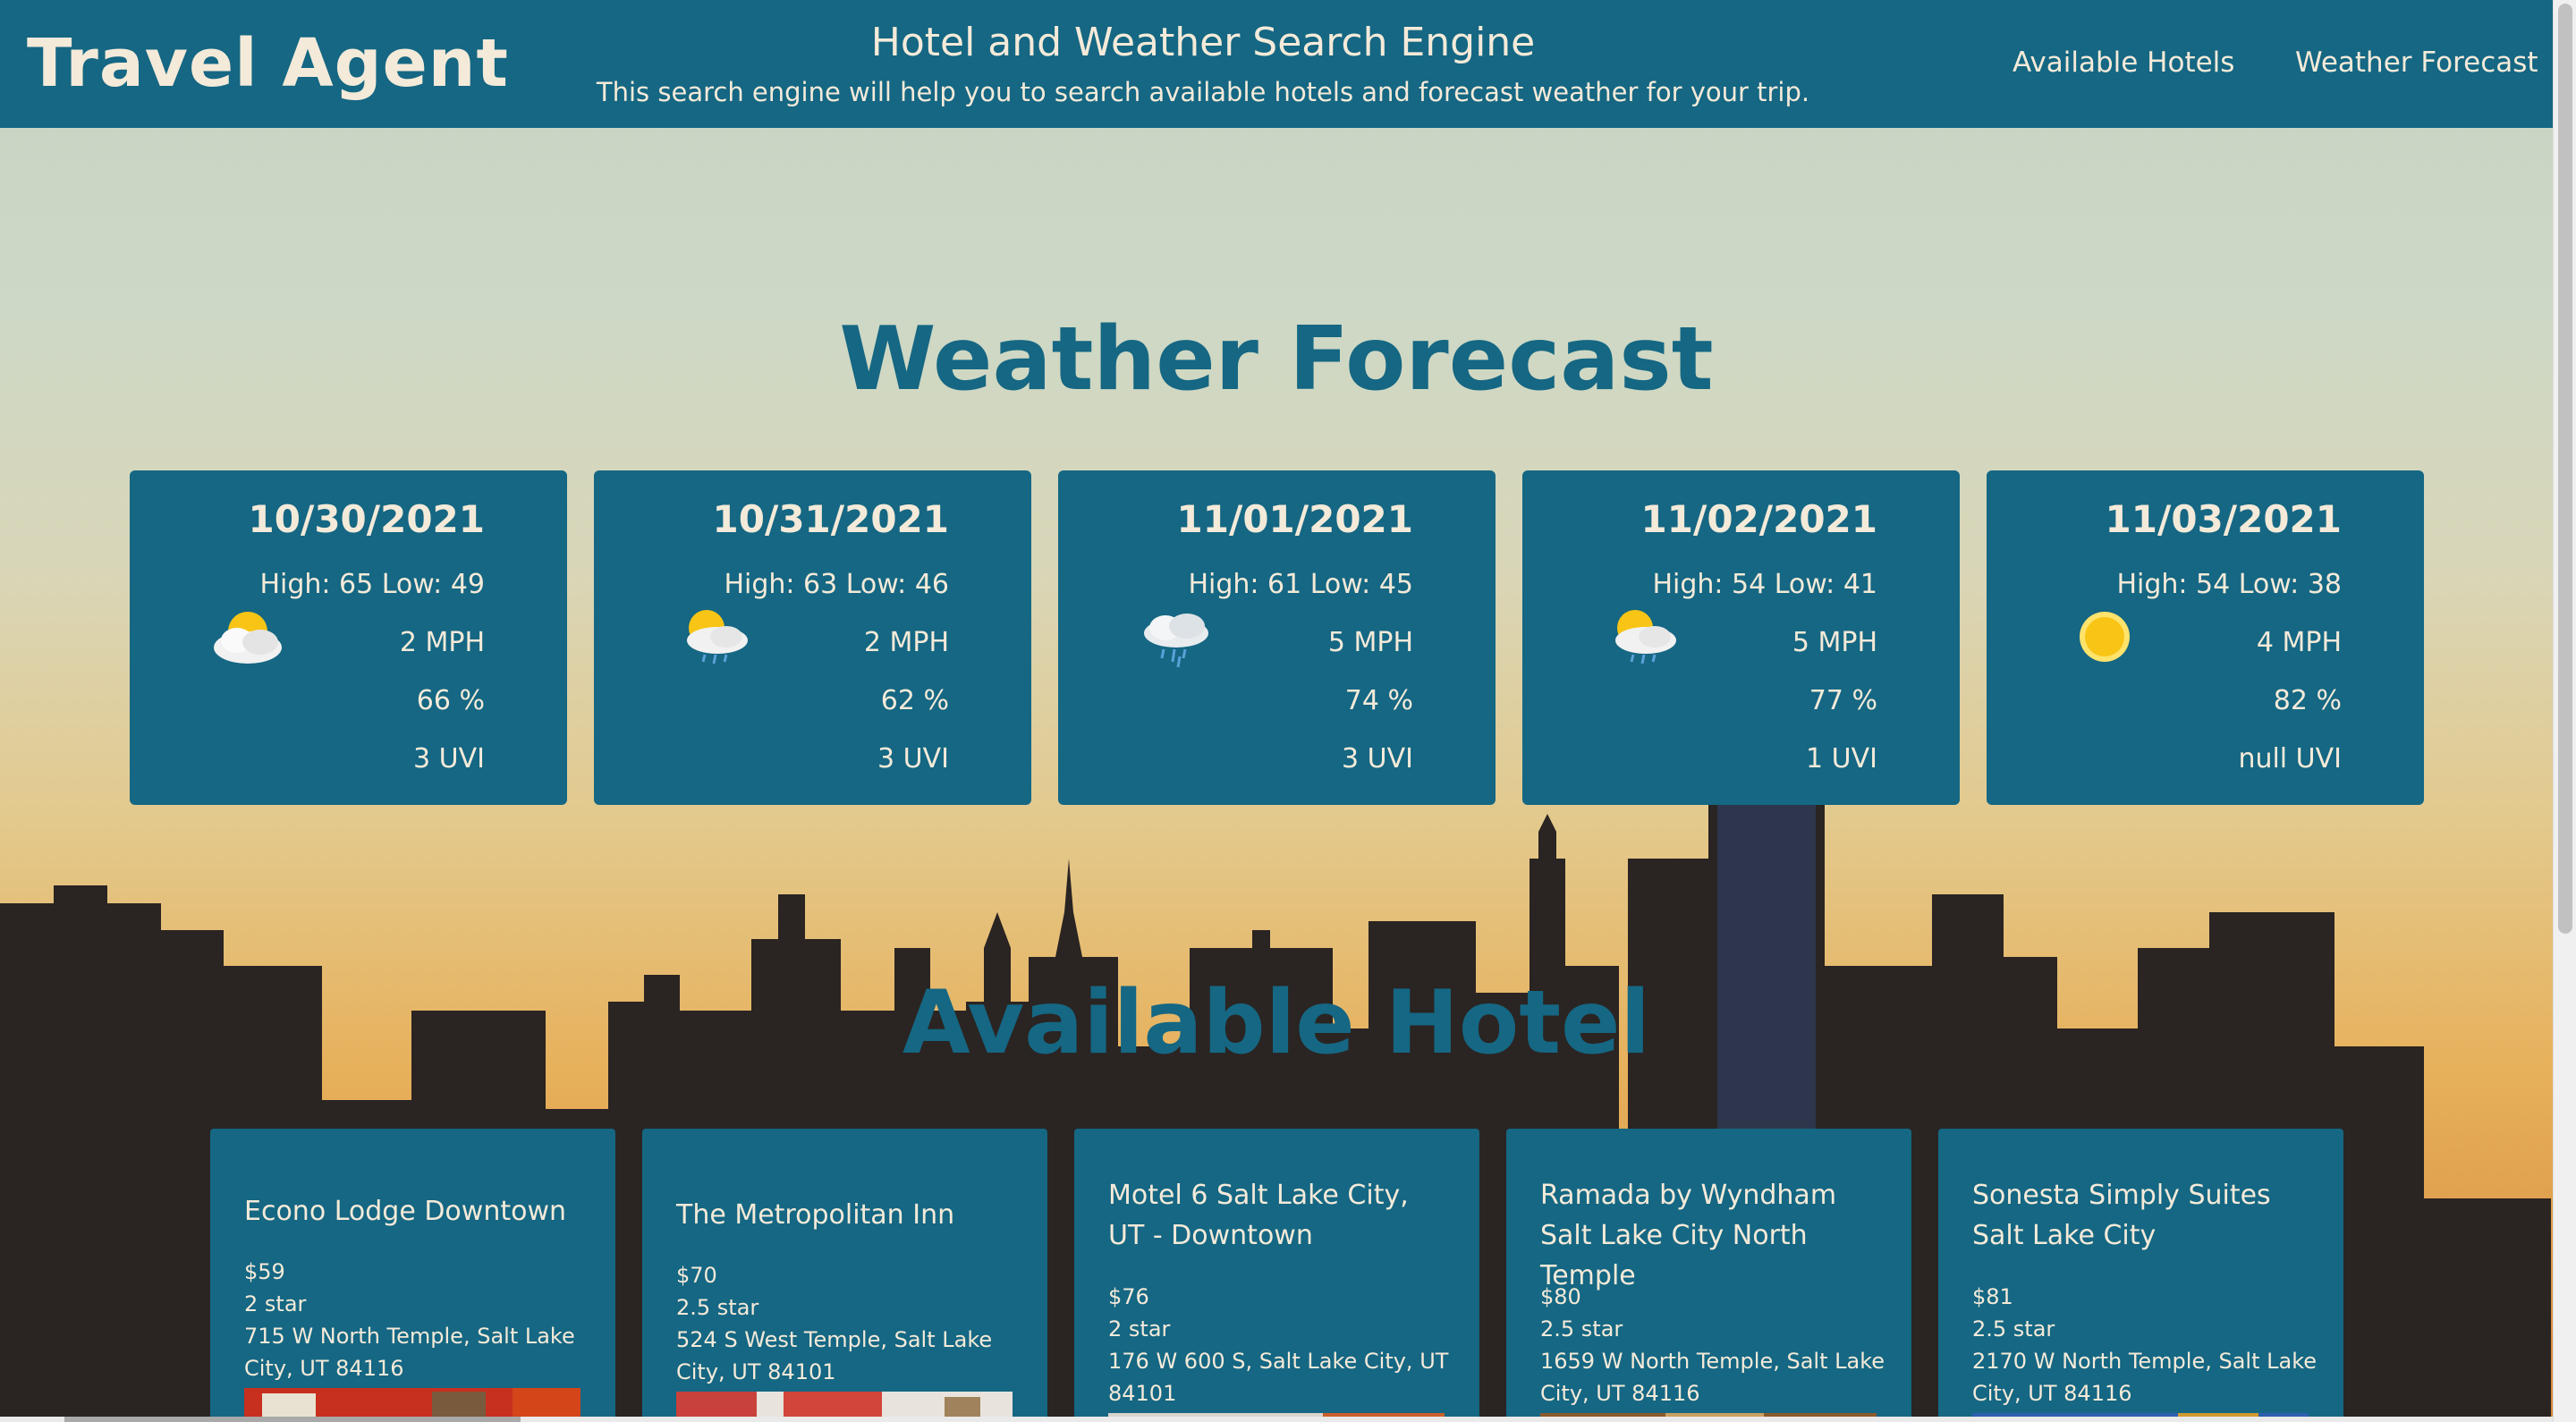  Describe the element at coordinates (450, 700) in the screenshot. I see `weather-humidity: 66 %` at that location.